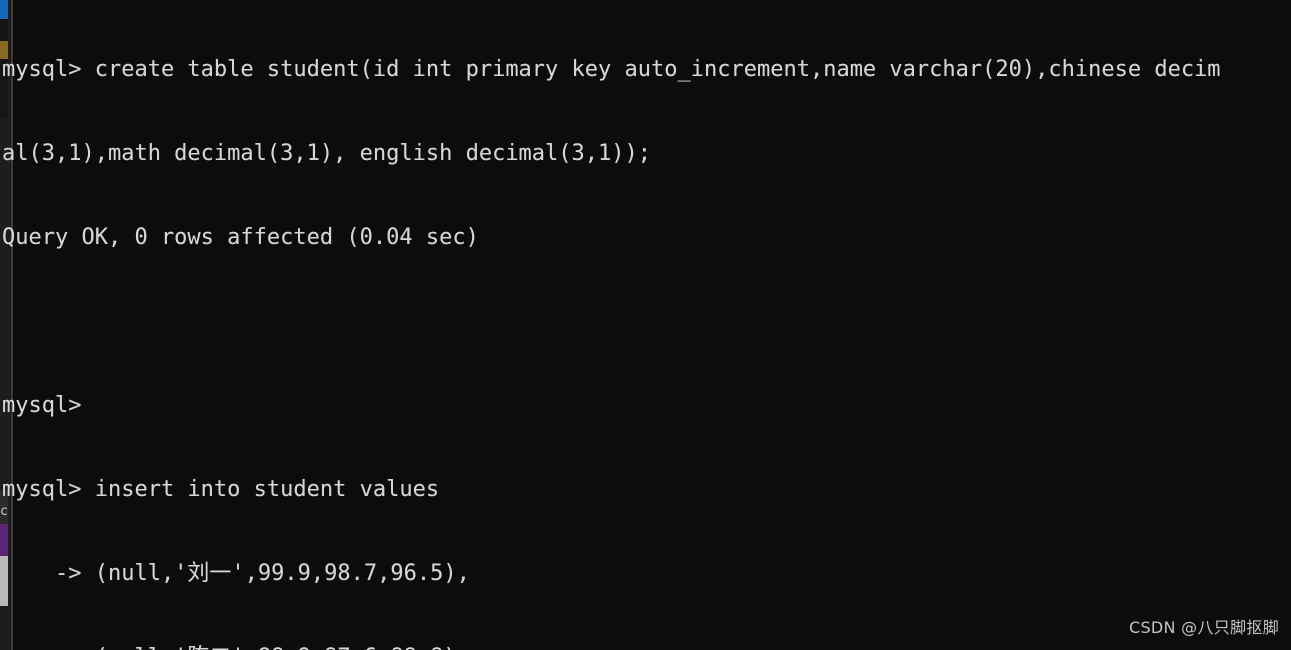  Describe the element at coordinates (42, 405) in the screenshot. I see `terminal-line: mysql>` at that location.